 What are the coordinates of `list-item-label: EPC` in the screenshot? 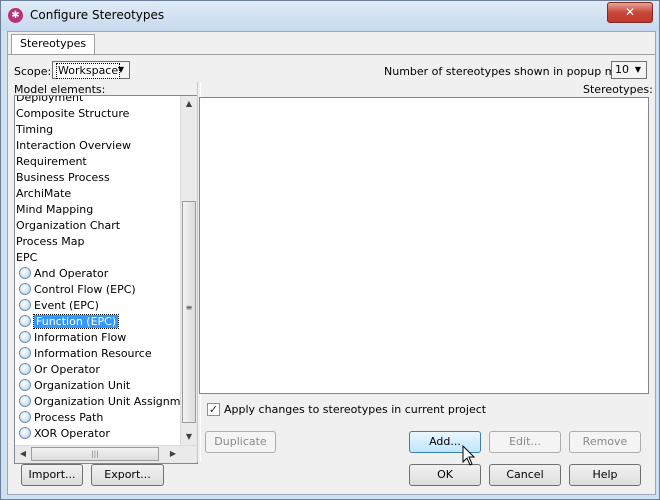 It's located at (27, 257).